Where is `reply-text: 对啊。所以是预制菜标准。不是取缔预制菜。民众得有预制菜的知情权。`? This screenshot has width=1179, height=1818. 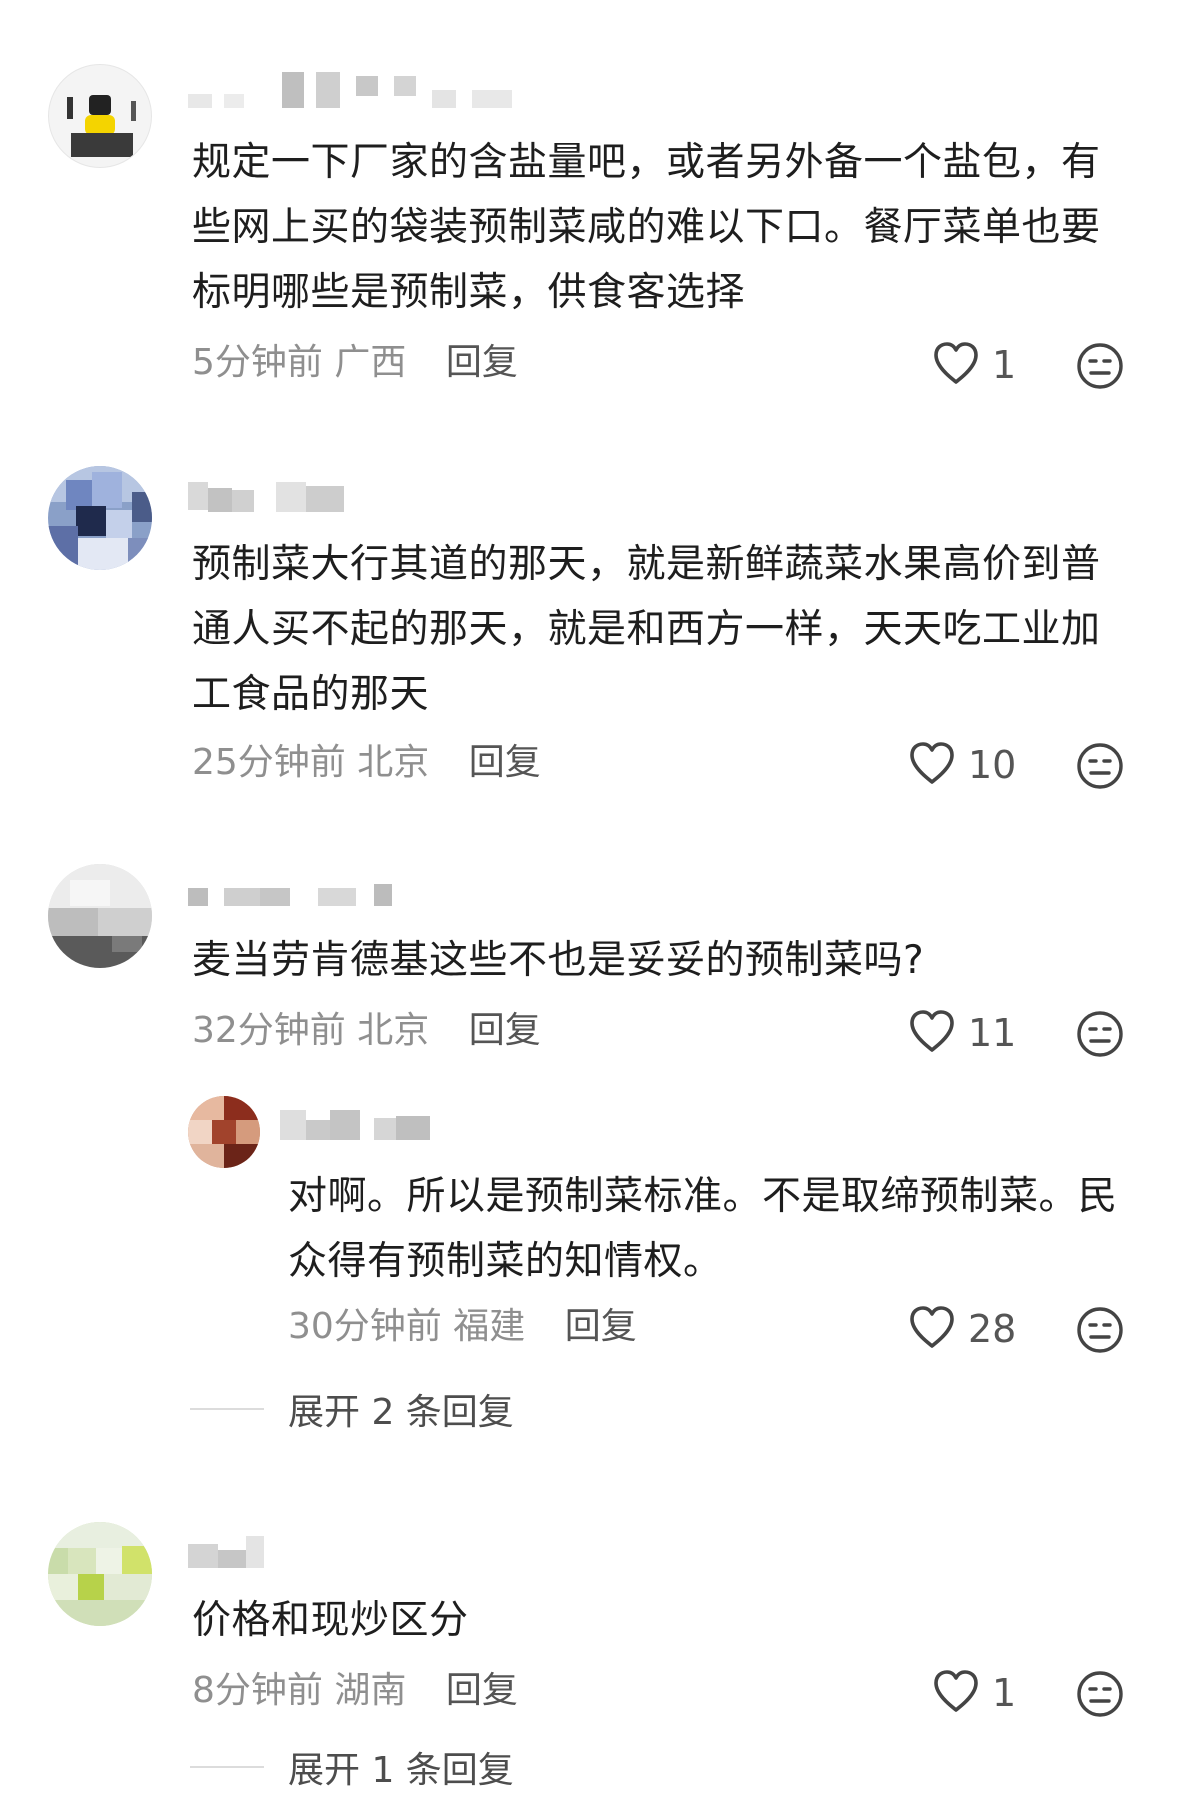 reply-text: 对啊。所以是预制菜标准。不是取缔预制菜。民众得有预制菜的知情权。 is located at coordinates (703, 1229).